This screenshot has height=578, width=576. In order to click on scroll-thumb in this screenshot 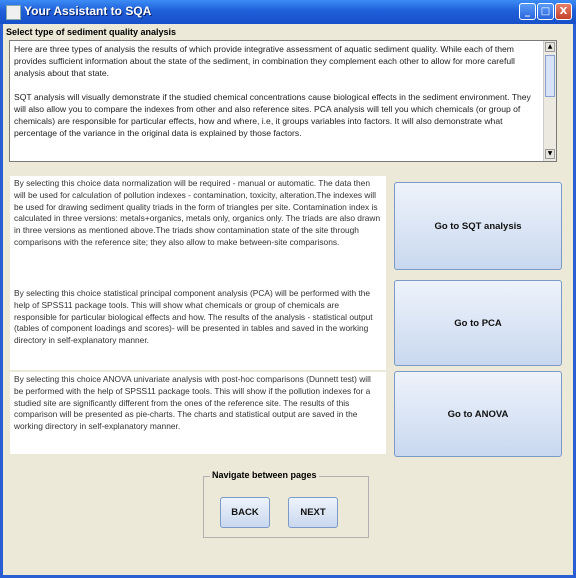, I will do `click(550, 76)`.